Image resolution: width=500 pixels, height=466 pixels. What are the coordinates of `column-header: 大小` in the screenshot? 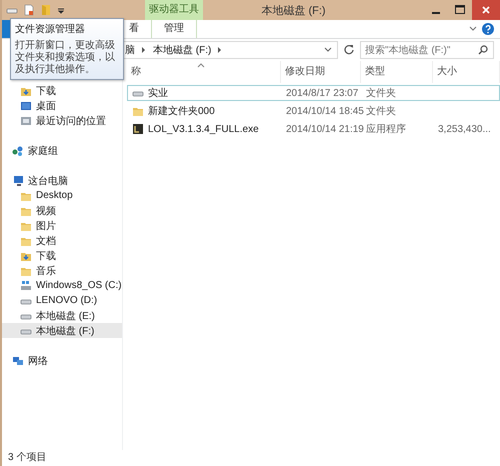 It's located at (466, 72).